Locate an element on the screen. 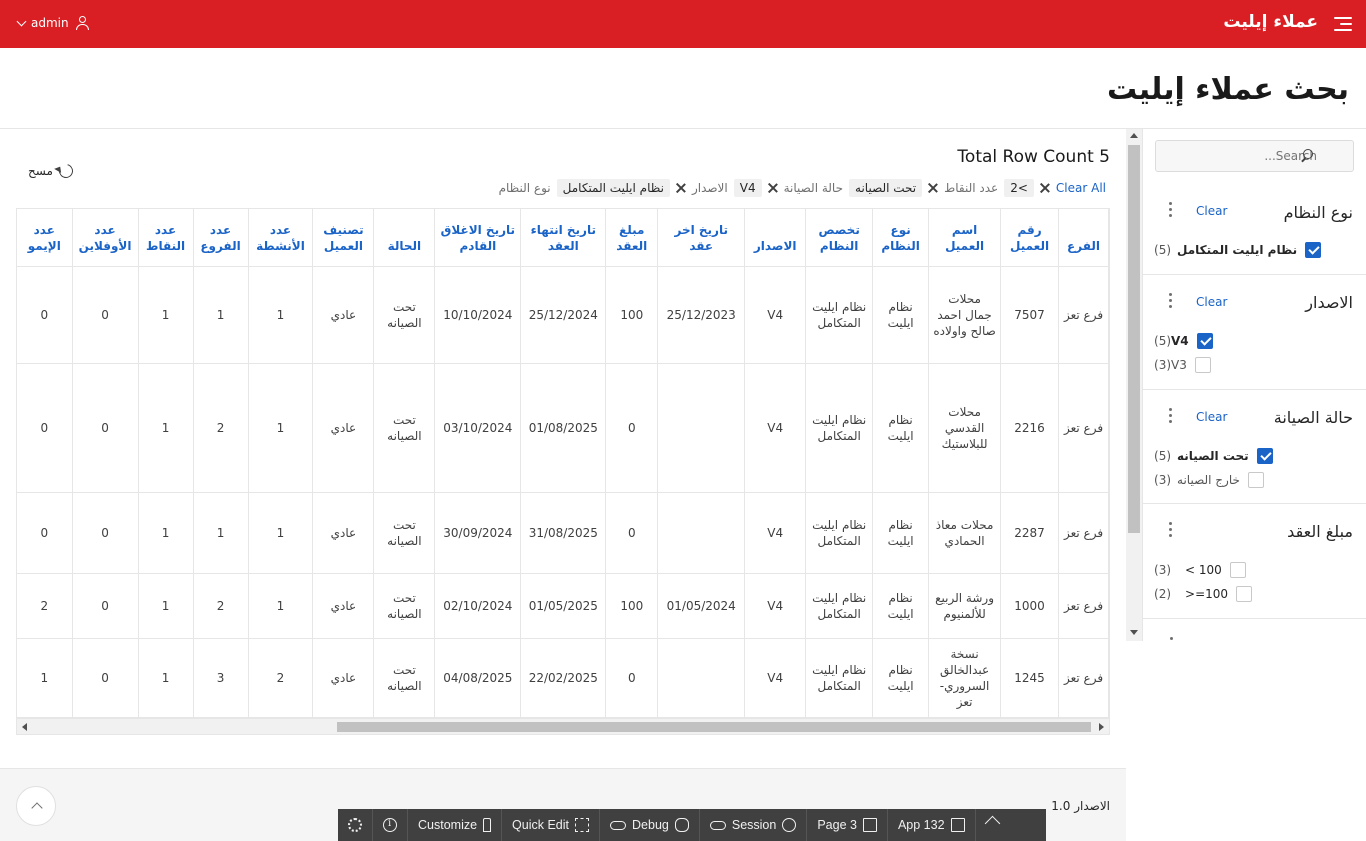 The image size is (1366, 841). column-header: الحالة is located at coordinates (404, 238).